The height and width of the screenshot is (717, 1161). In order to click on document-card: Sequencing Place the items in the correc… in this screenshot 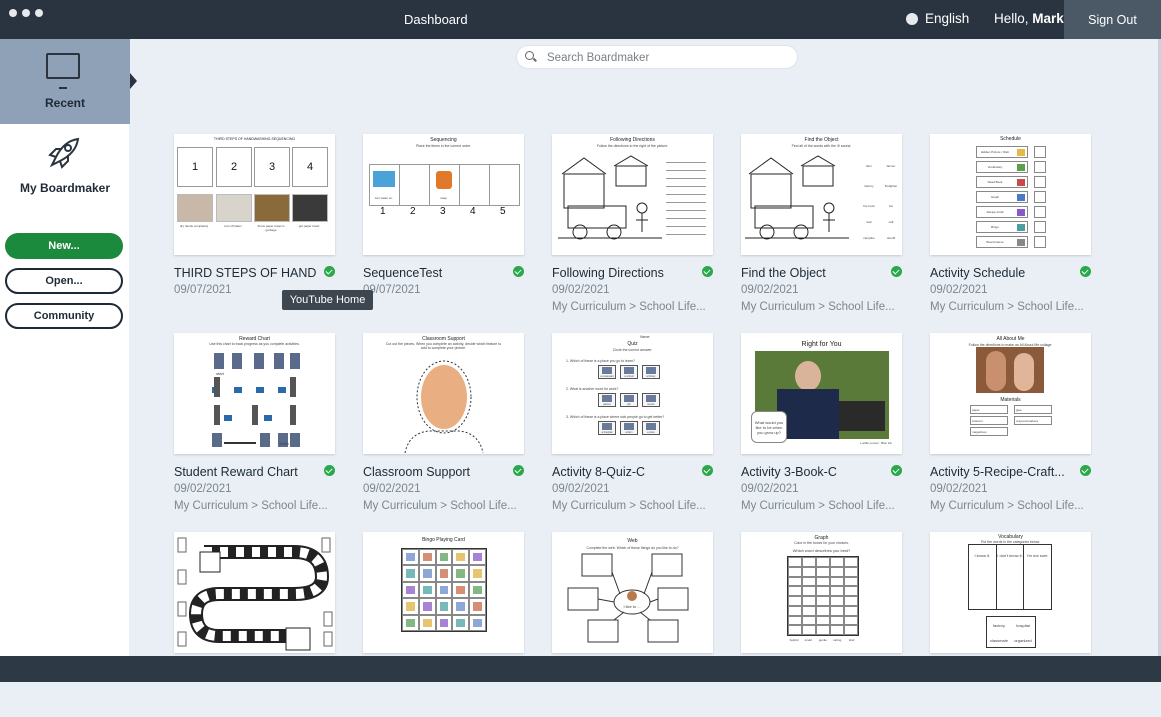, I will do `click(444, 226)`.